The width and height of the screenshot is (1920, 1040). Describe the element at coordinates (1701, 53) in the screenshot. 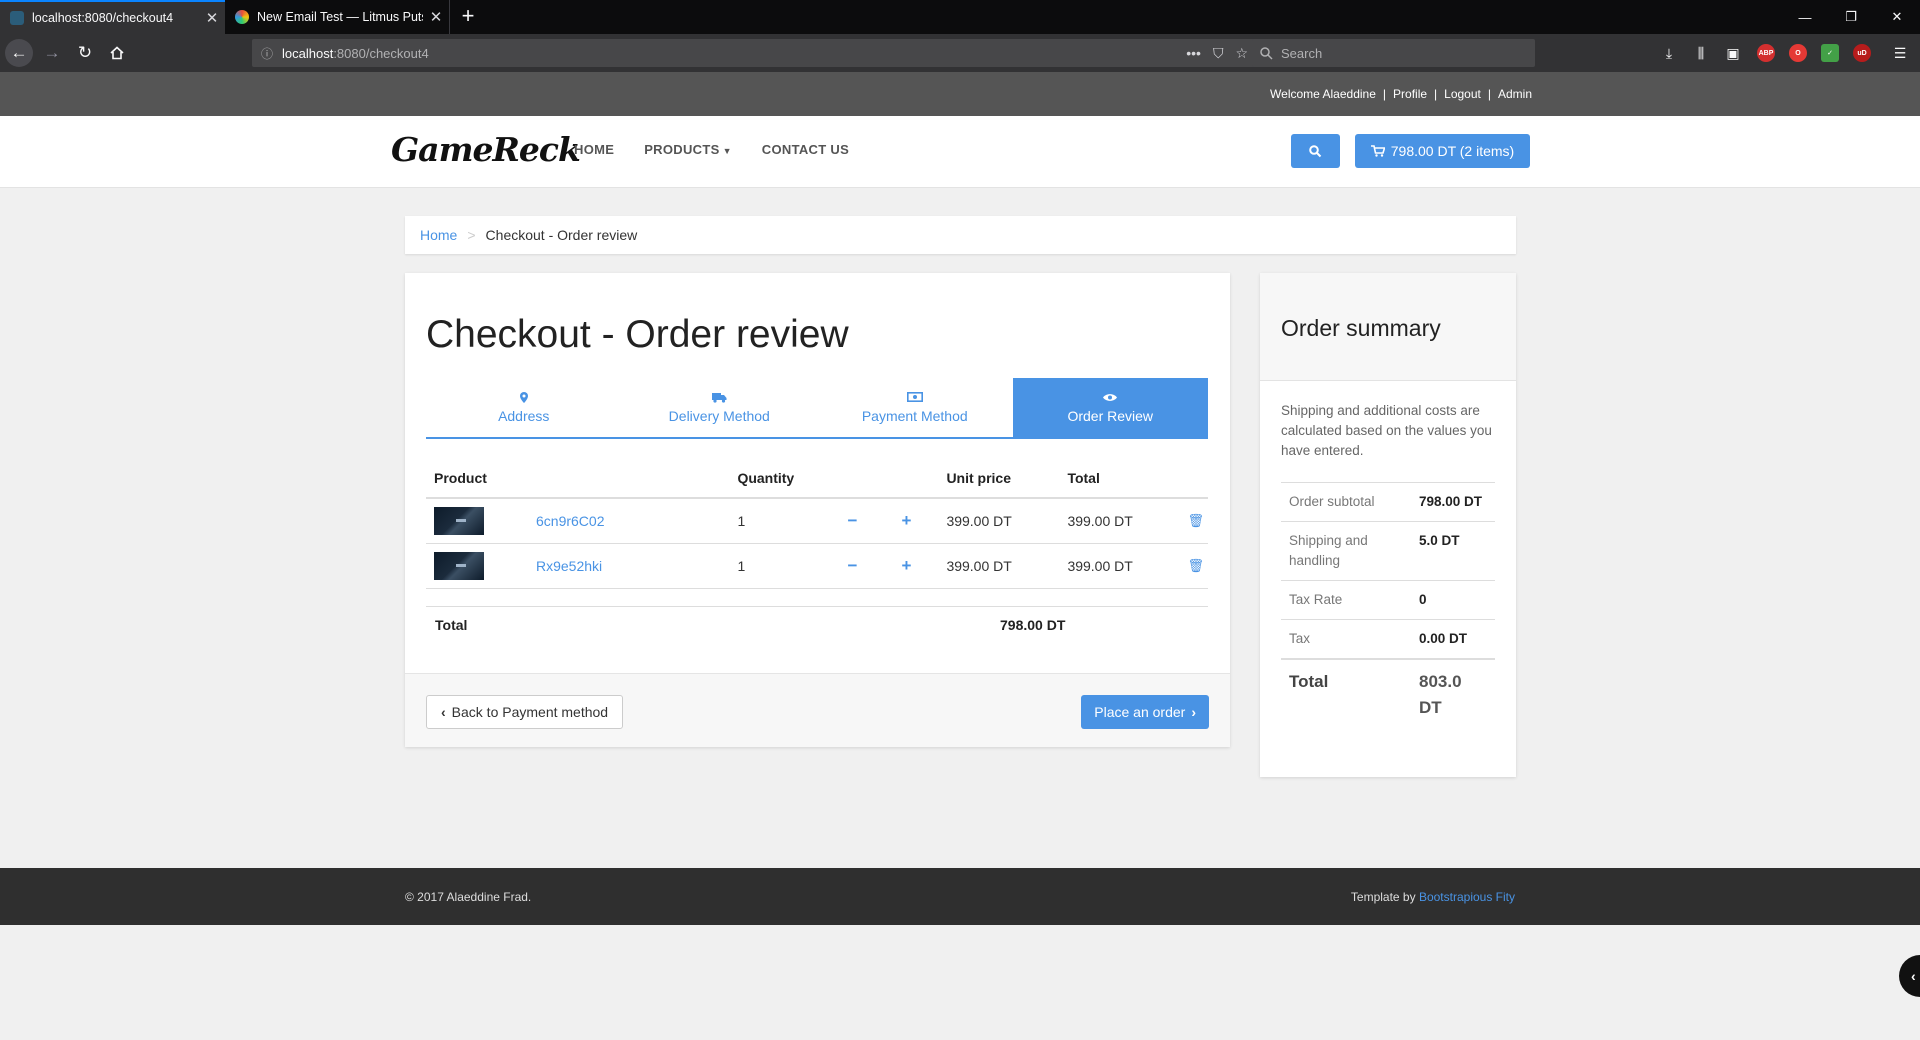

I see `library-icon: ⫼` at that location.